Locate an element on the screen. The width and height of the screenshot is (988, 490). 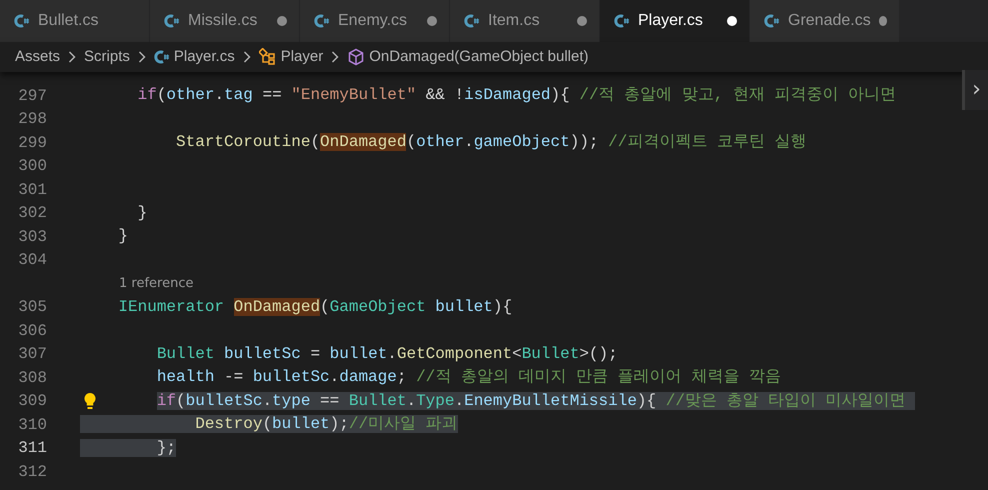
breadcrumb-item: OnDamaged(GameObject bullet) is located at coordinates (468, 57).